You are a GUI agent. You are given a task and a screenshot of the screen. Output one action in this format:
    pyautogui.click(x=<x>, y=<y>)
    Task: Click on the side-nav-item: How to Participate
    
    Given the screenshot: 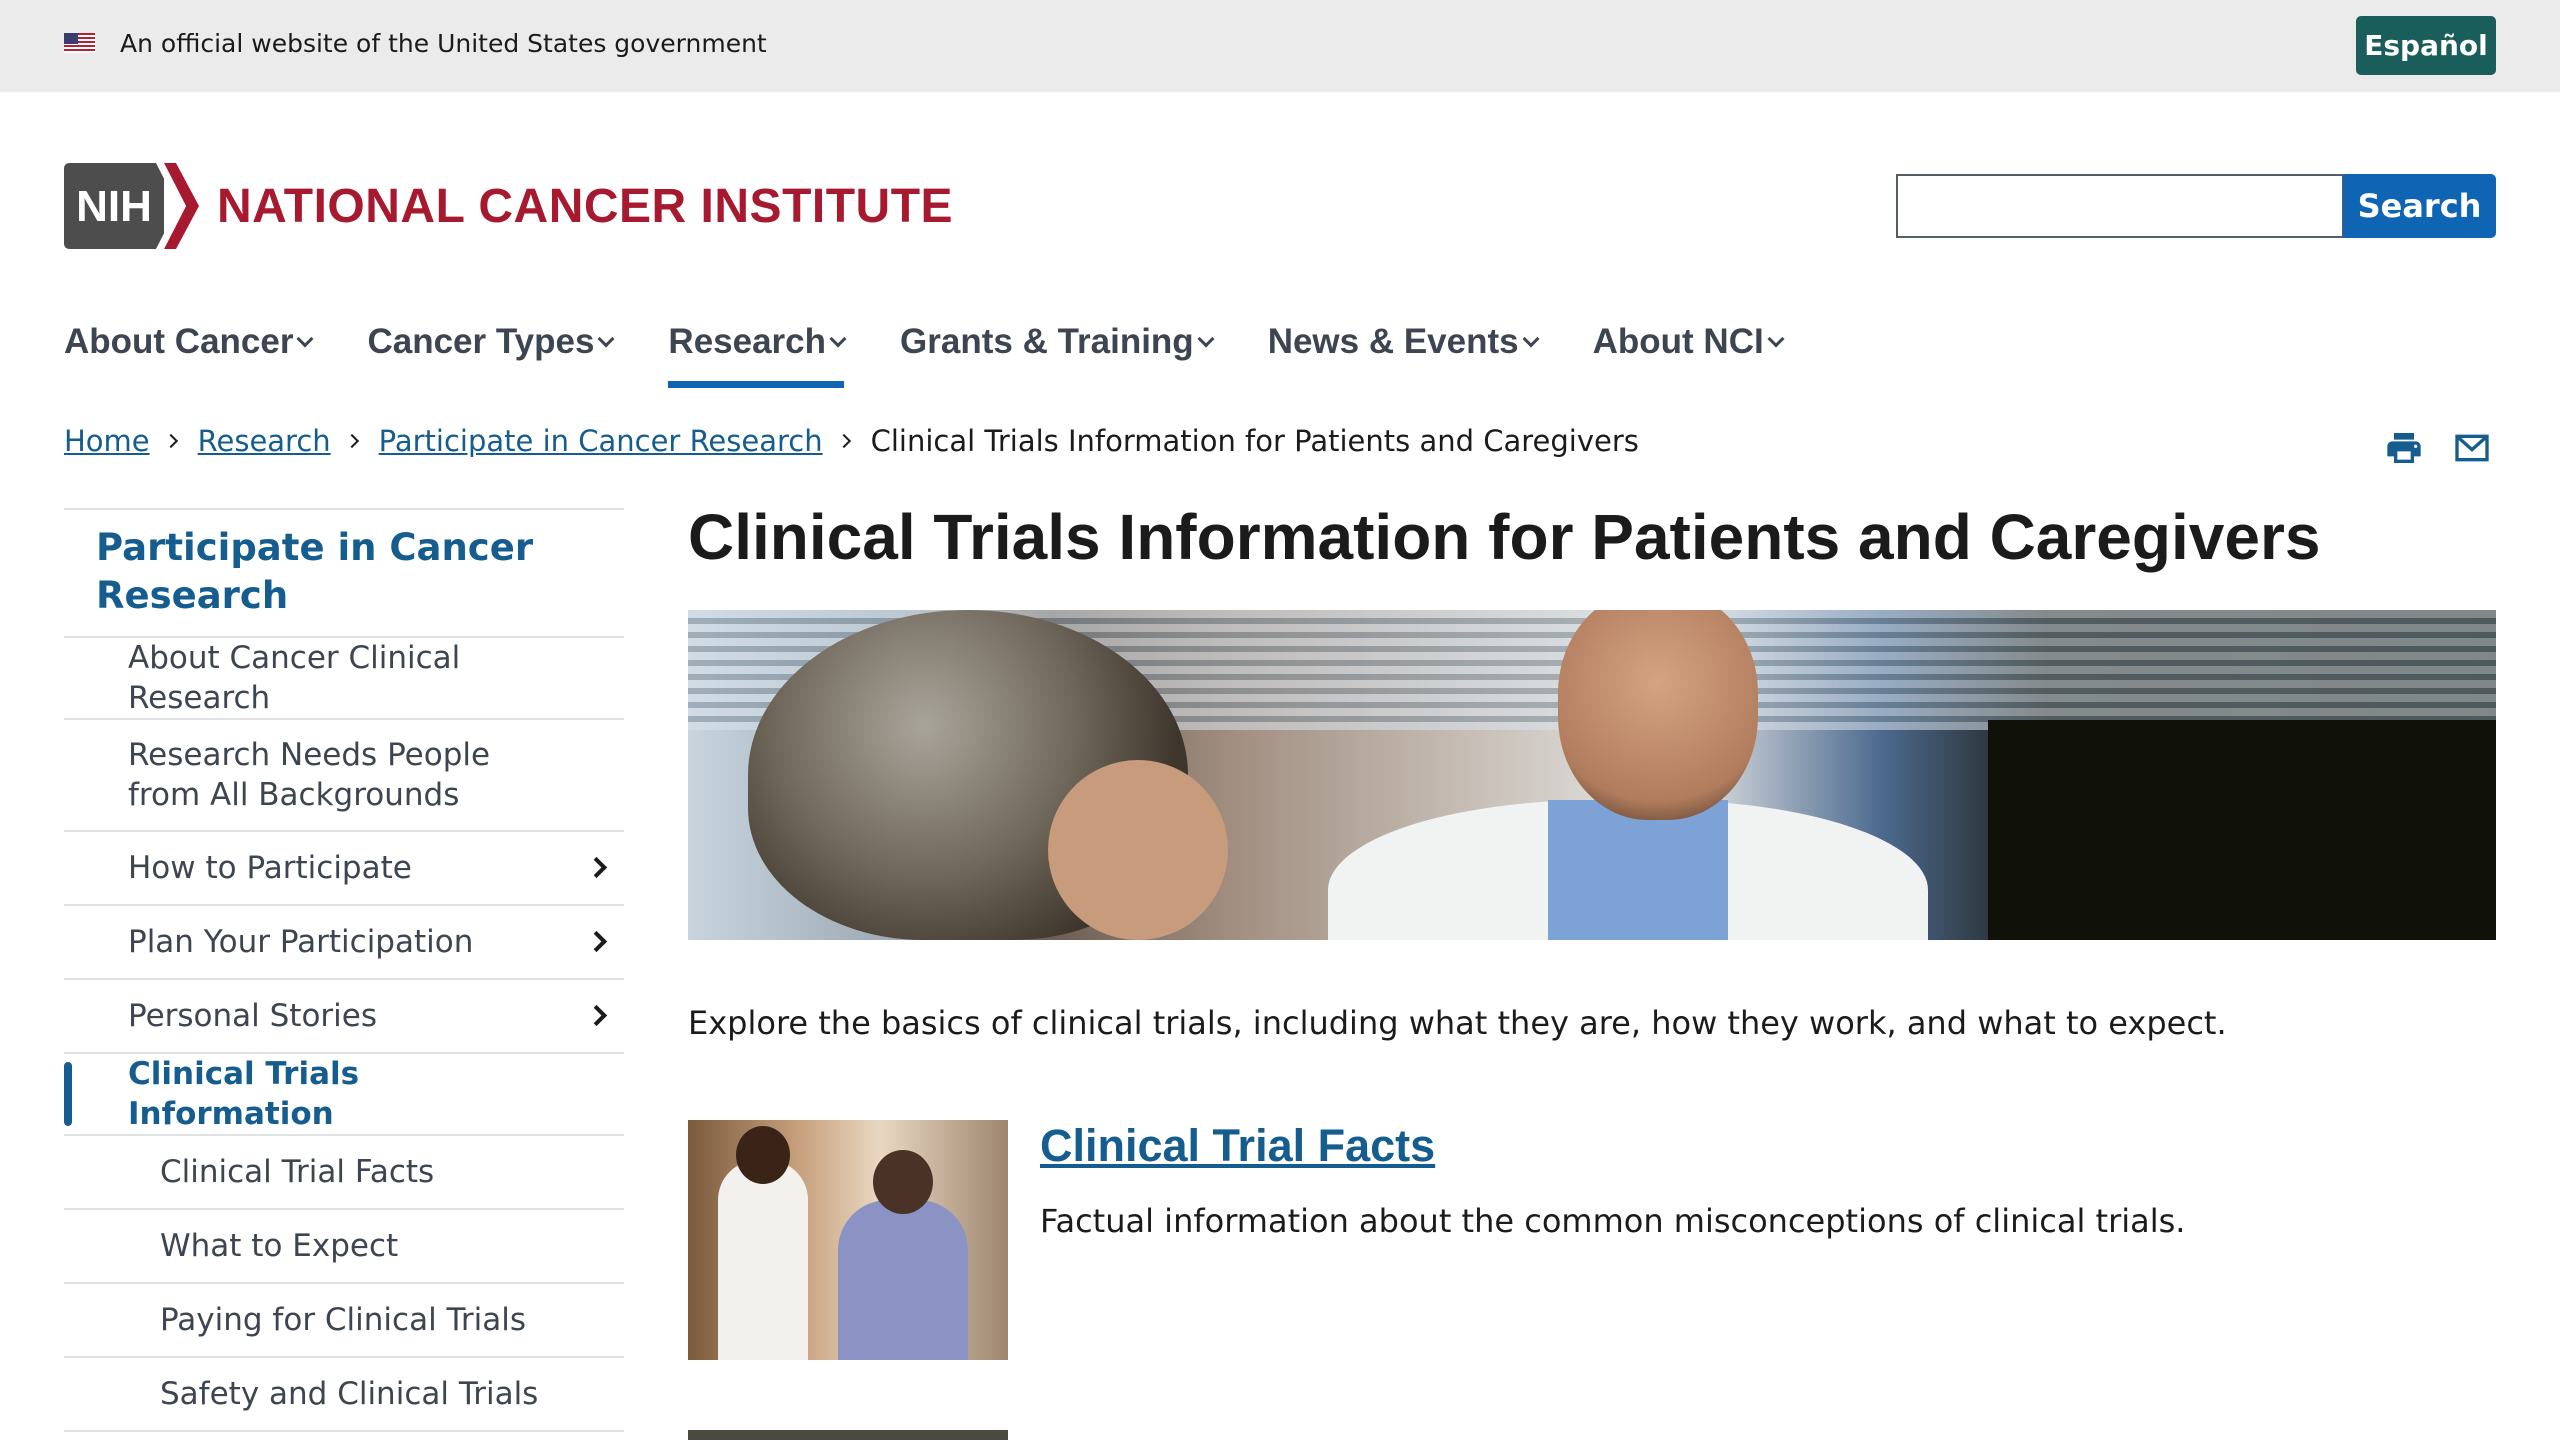 What is the action you would take?
    pyautogui.click(x=344, y=869)
    